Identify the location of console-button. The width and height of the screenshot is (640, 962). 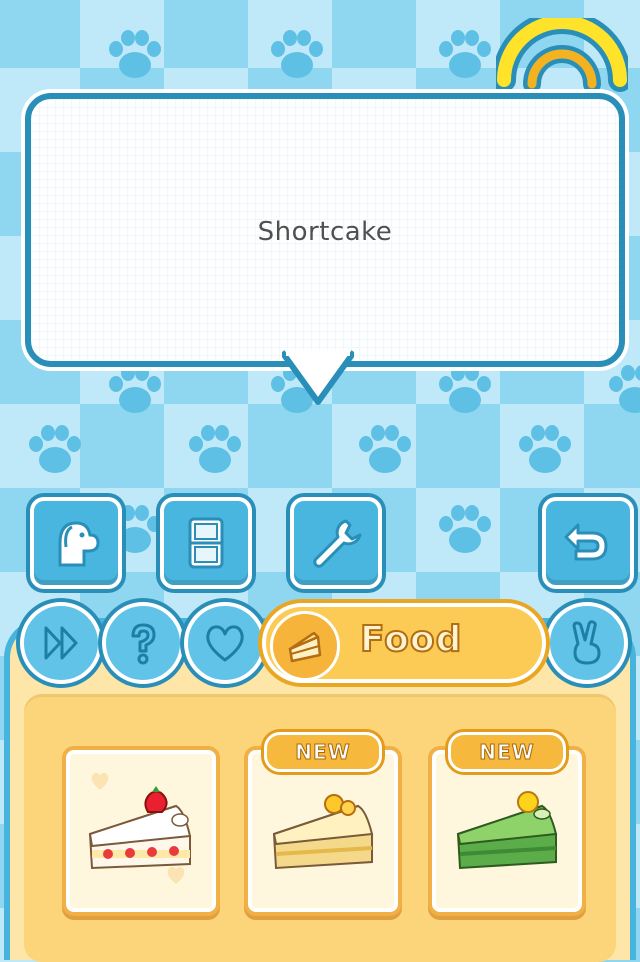
(206, 543).